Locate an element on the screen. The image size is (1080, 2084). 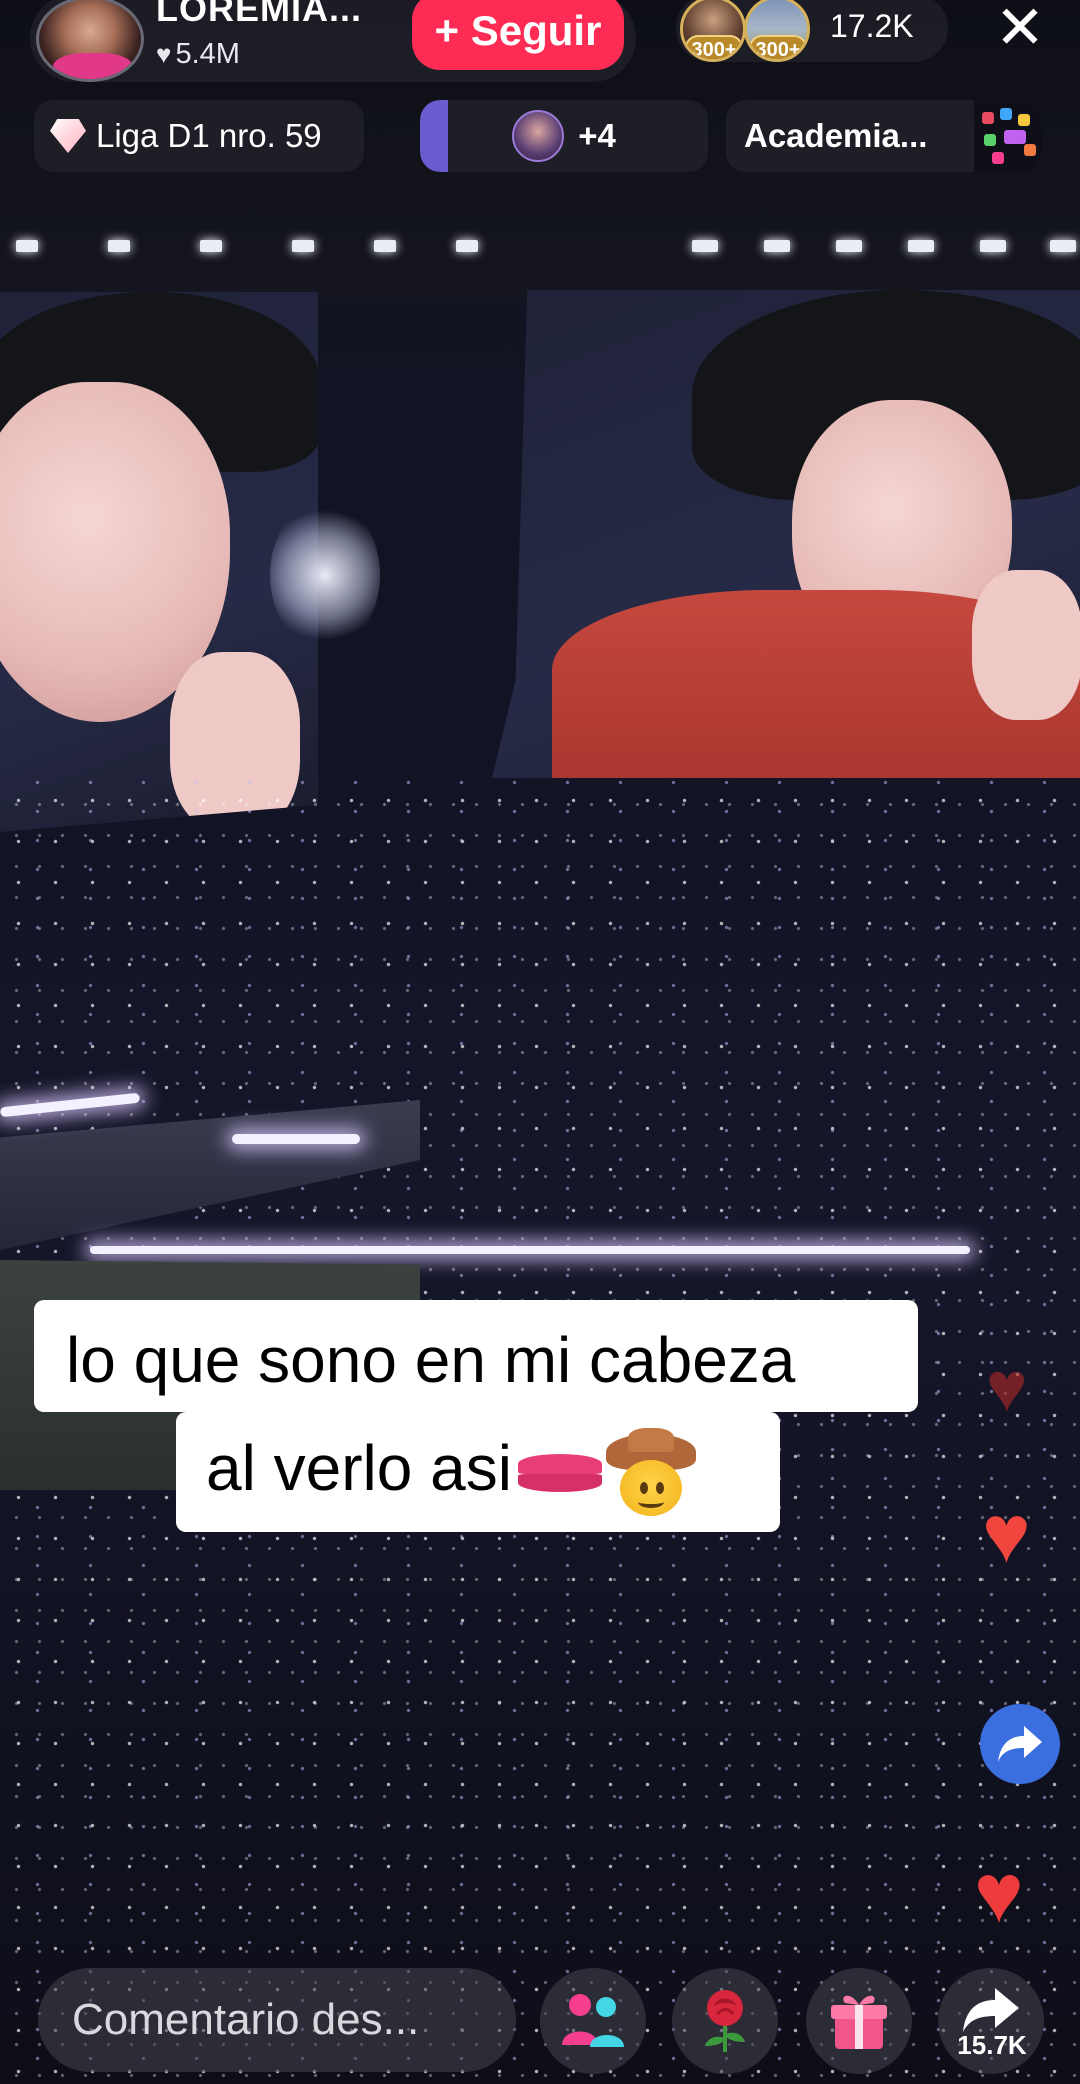
stage-light-strip is located at coordinates (530, 1250).